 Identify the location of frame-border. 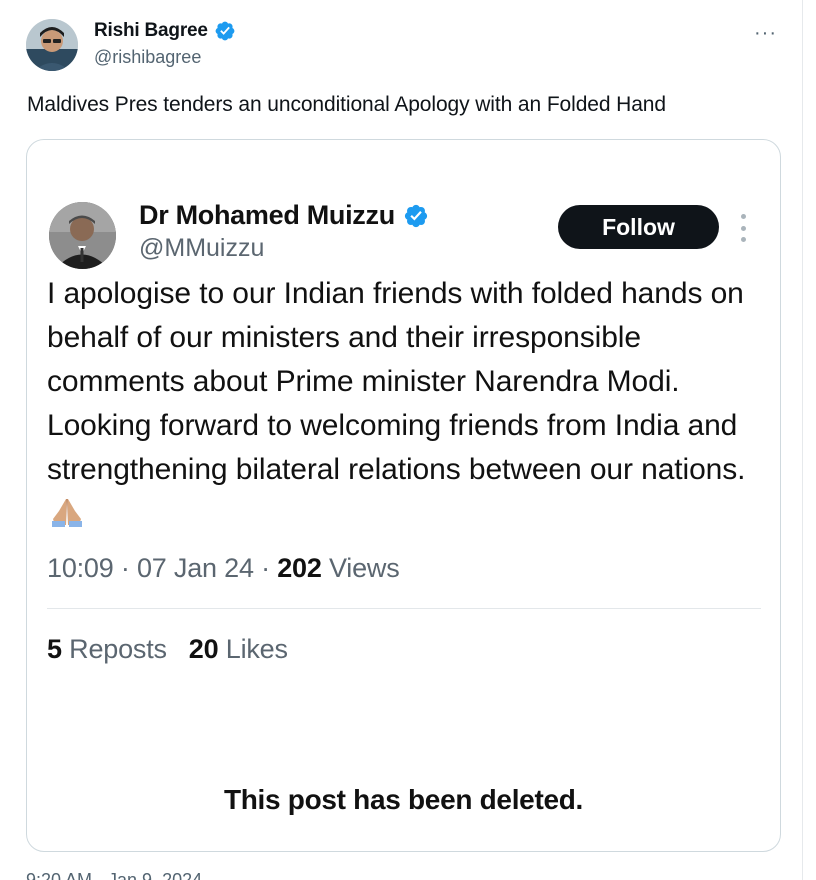
(802, 440).